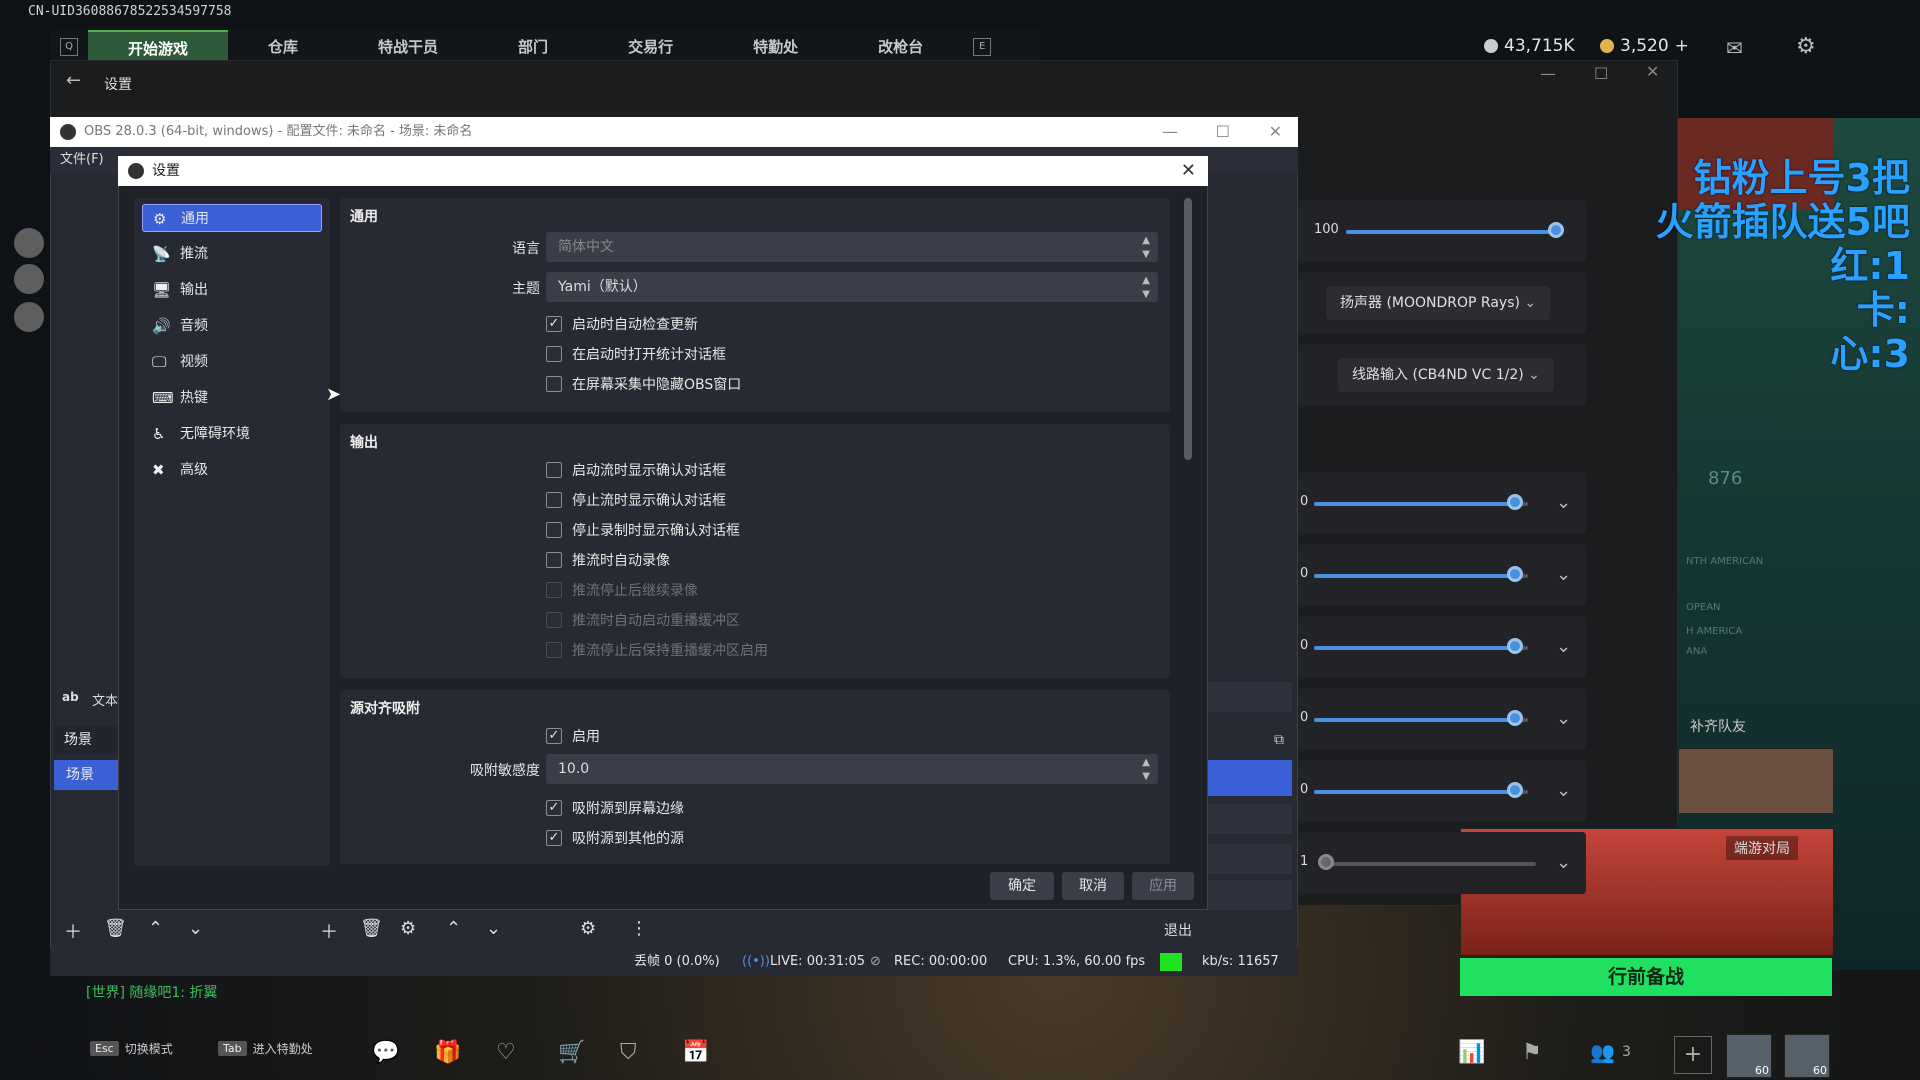 Image resolution: width=1920 pixels, height=1080 pixels. Describe the element at coordinates (852, 769) in the screenshot. I see `snap-sensitivity-spinbox: 10.0 ▲ ▼` at that location.